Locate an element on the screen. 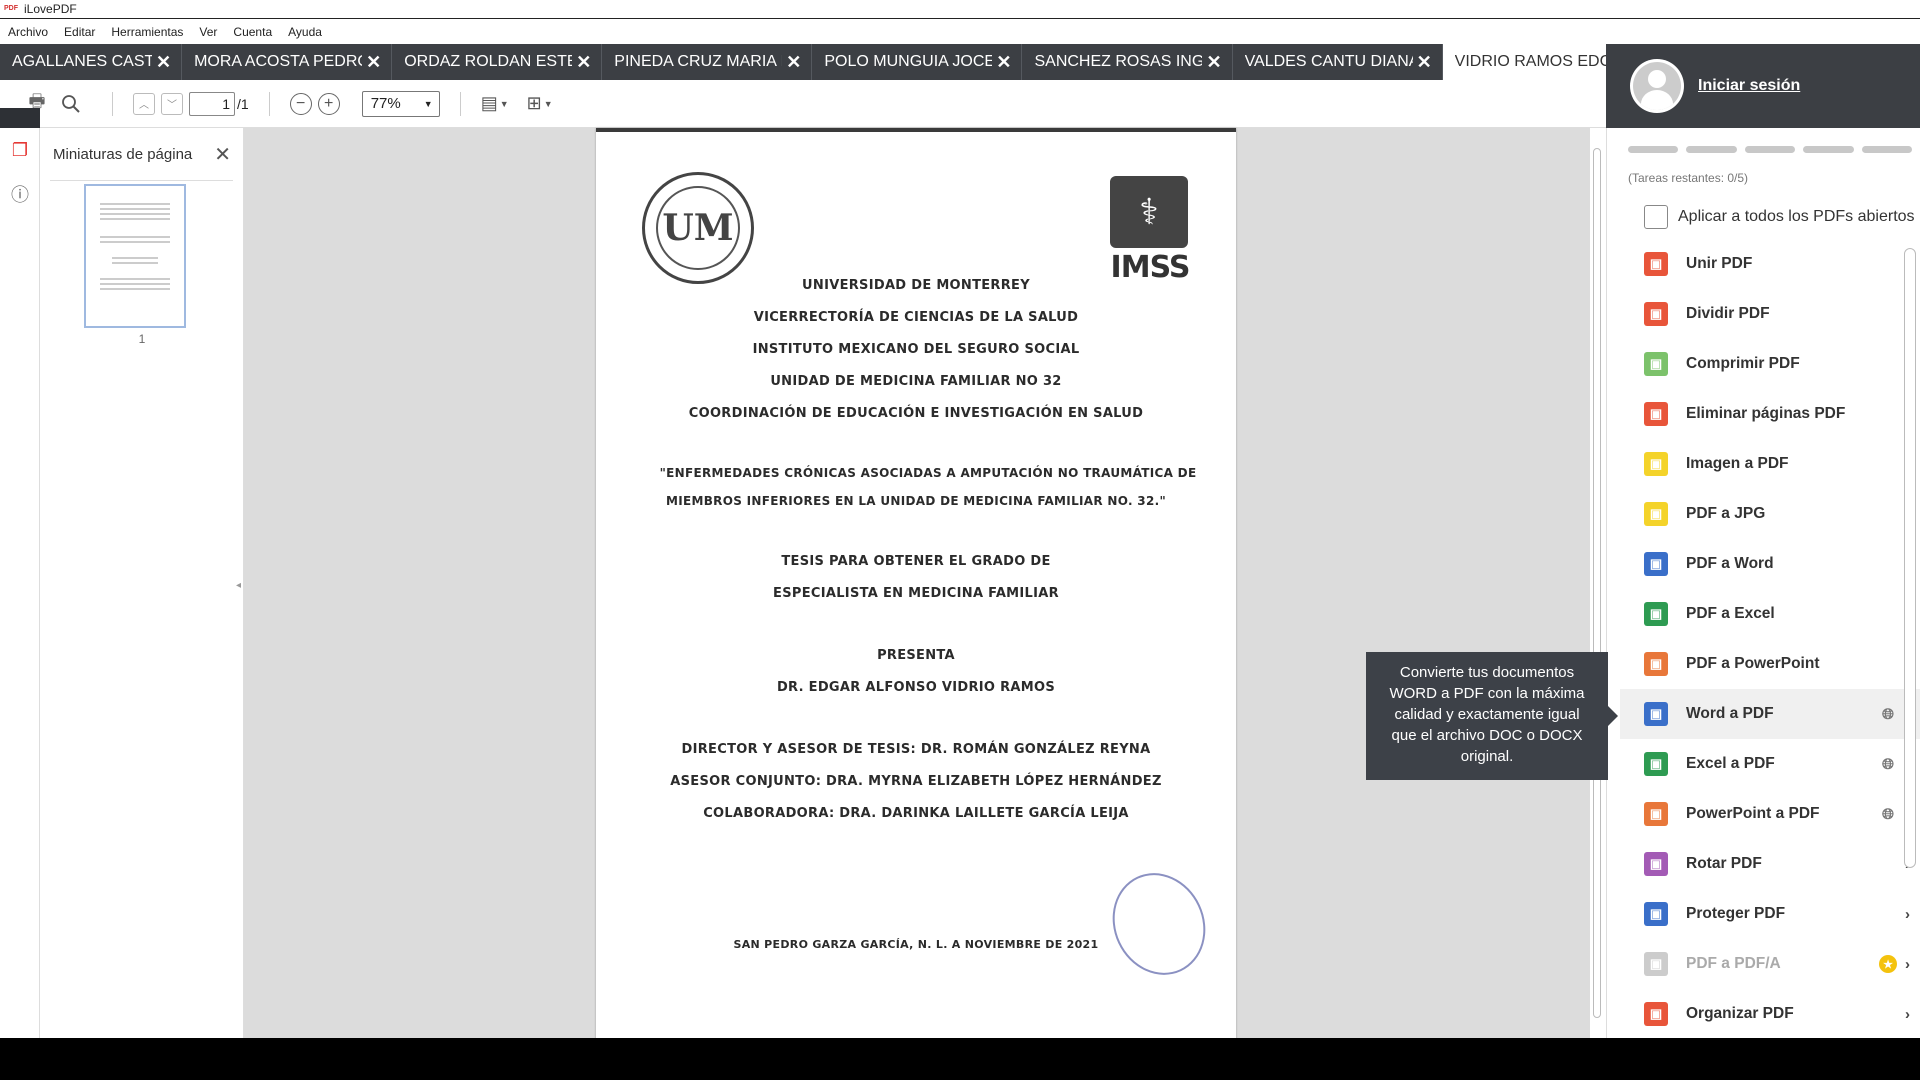 The height and width of the screenshot is (1080, 1920). menu-ayuda: Ayuda is located at coordinates (305, 32).